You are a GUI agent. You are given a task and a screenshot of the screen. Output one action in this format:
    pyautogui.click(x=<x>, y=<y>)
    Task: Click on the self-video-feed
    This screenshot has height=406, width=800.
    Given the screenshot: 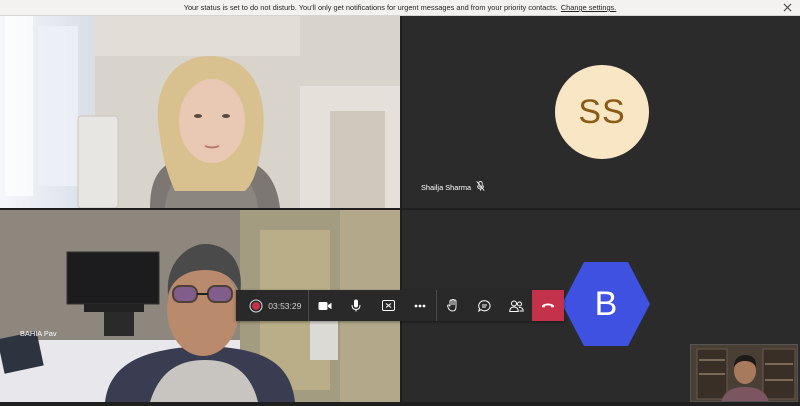 What is the action you would take?
    pyautogui.click(x=744, y=373)
    